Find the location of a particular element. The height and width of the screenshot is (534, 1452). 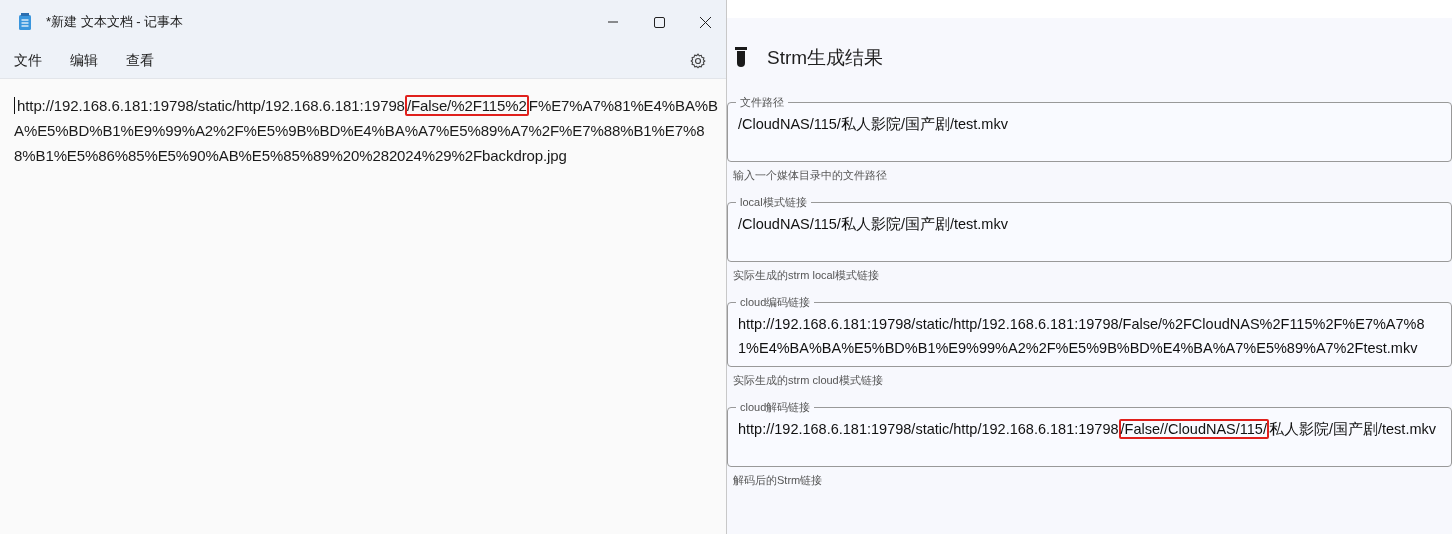

text-field: 文件路径 /CloudNAS/115/私人影院/国产剧/test.mkv is located at coordinates (1089, 128).